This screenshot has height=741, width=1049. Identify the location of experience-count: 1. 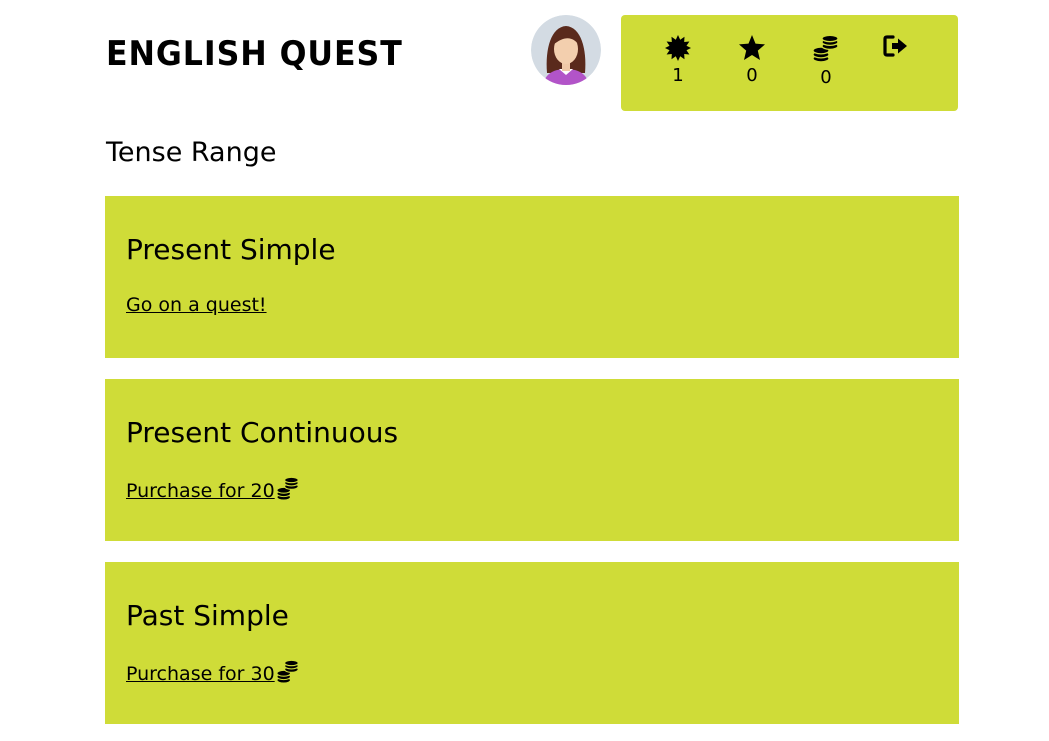
(678, 75).